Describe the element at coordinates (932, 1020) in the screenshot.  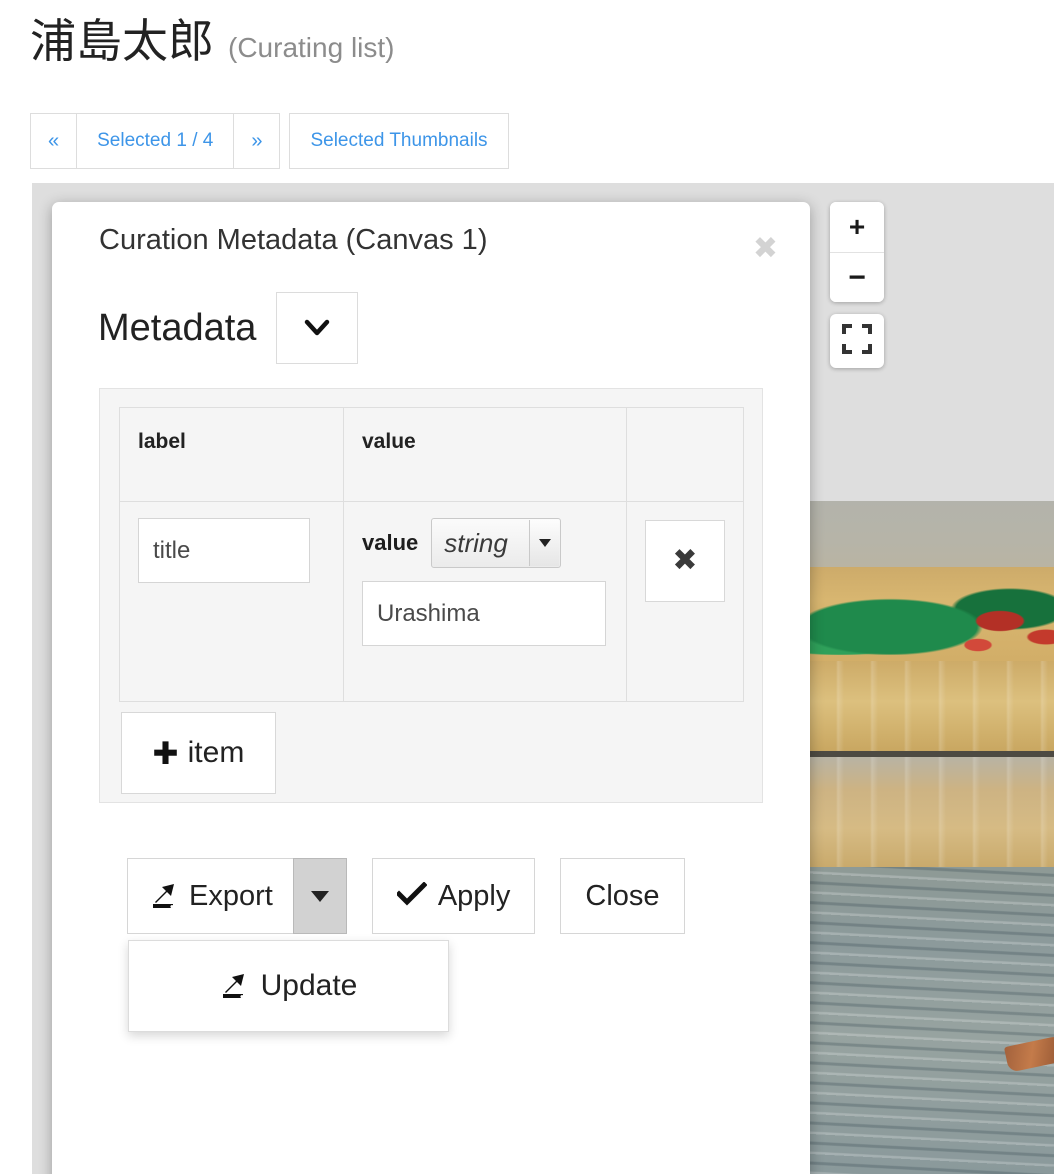
I see `artwork-water` at that location.